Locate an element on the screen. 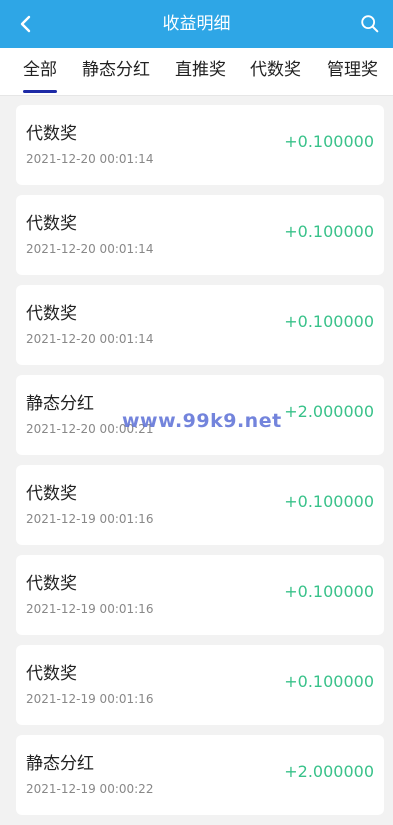 Image resolution: width=393 pixels, height=825 pixels. tab-bar: 全部 静态分红 直推奖 代数奖 管理奖 is located at coordinates (196, 72).